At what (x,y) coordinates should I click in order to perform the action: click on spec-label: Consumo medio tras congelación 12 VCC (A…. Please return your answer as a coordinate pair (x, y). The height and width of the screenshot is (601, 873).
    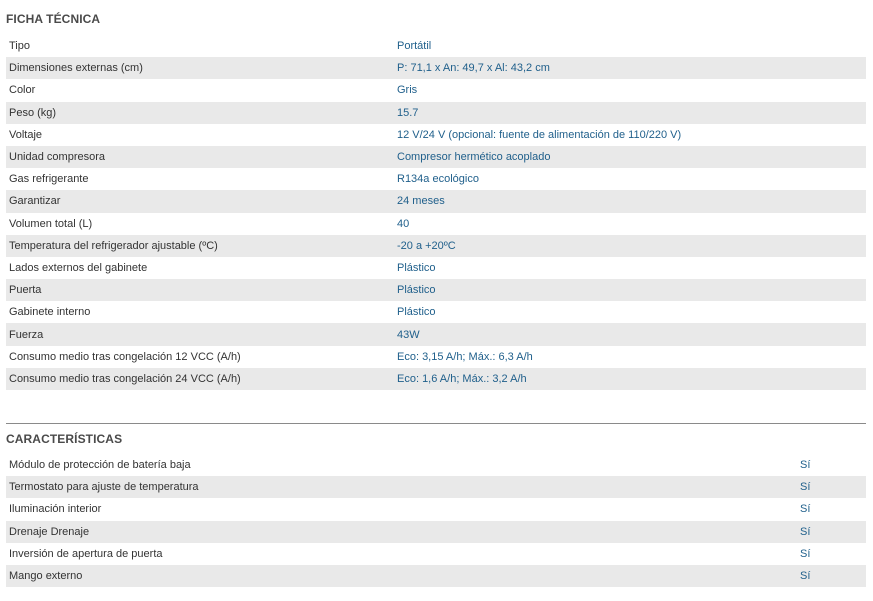
    Looking at the image, I should click on (125, 356).